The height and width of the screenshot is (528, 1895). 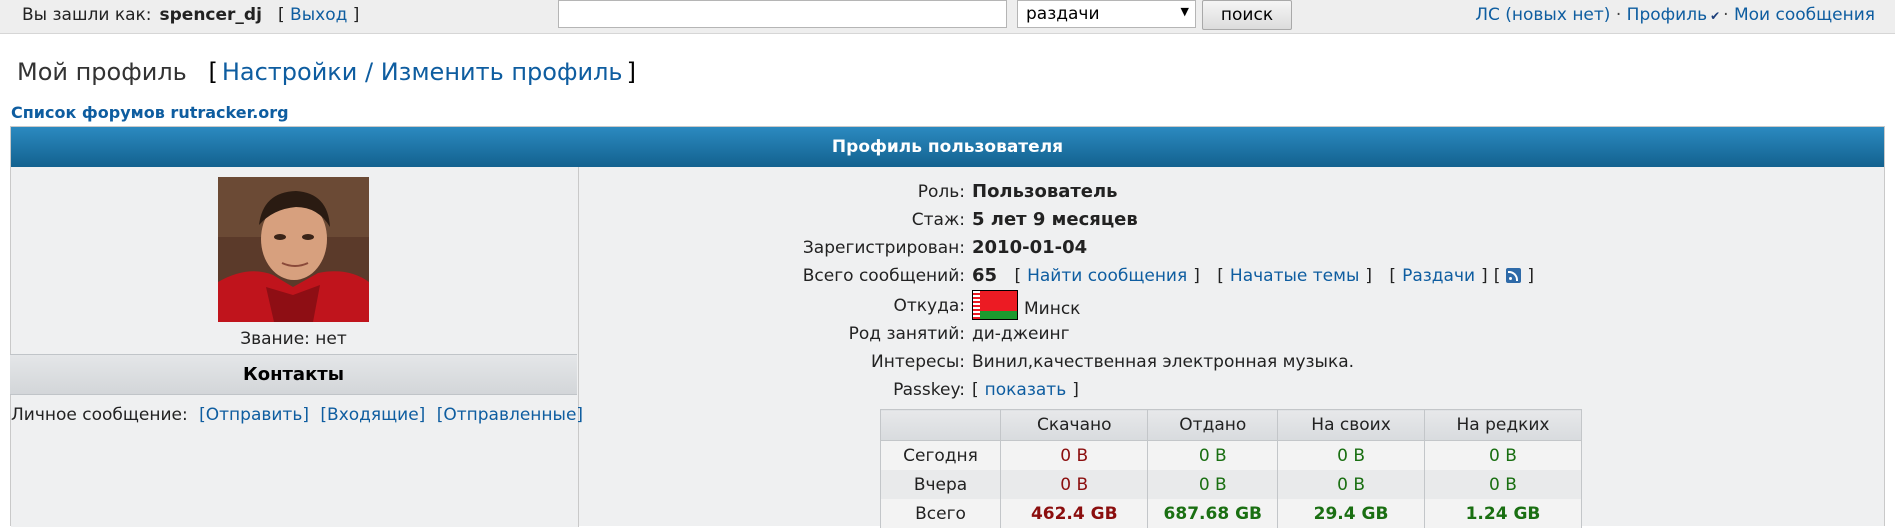 I want to click on belarus-flag-icon, so click(x=995, y=305).